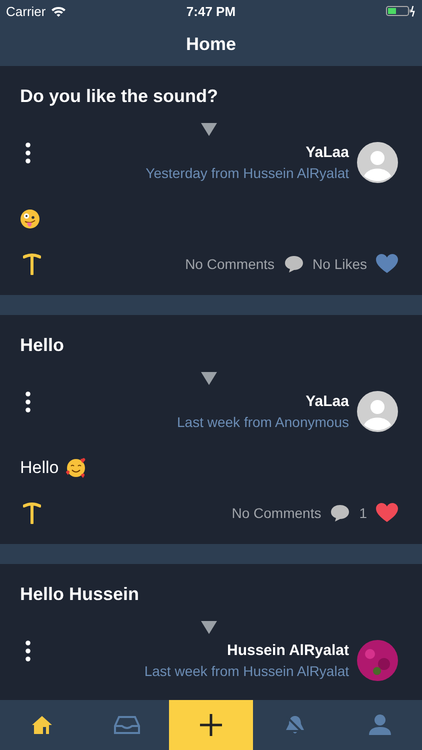 The height and width of the screenshot is (750, 422). What do you see at coordinates (401, 11) in the screenshot?
I see `battery-icon` at bounding box center [401, 11].